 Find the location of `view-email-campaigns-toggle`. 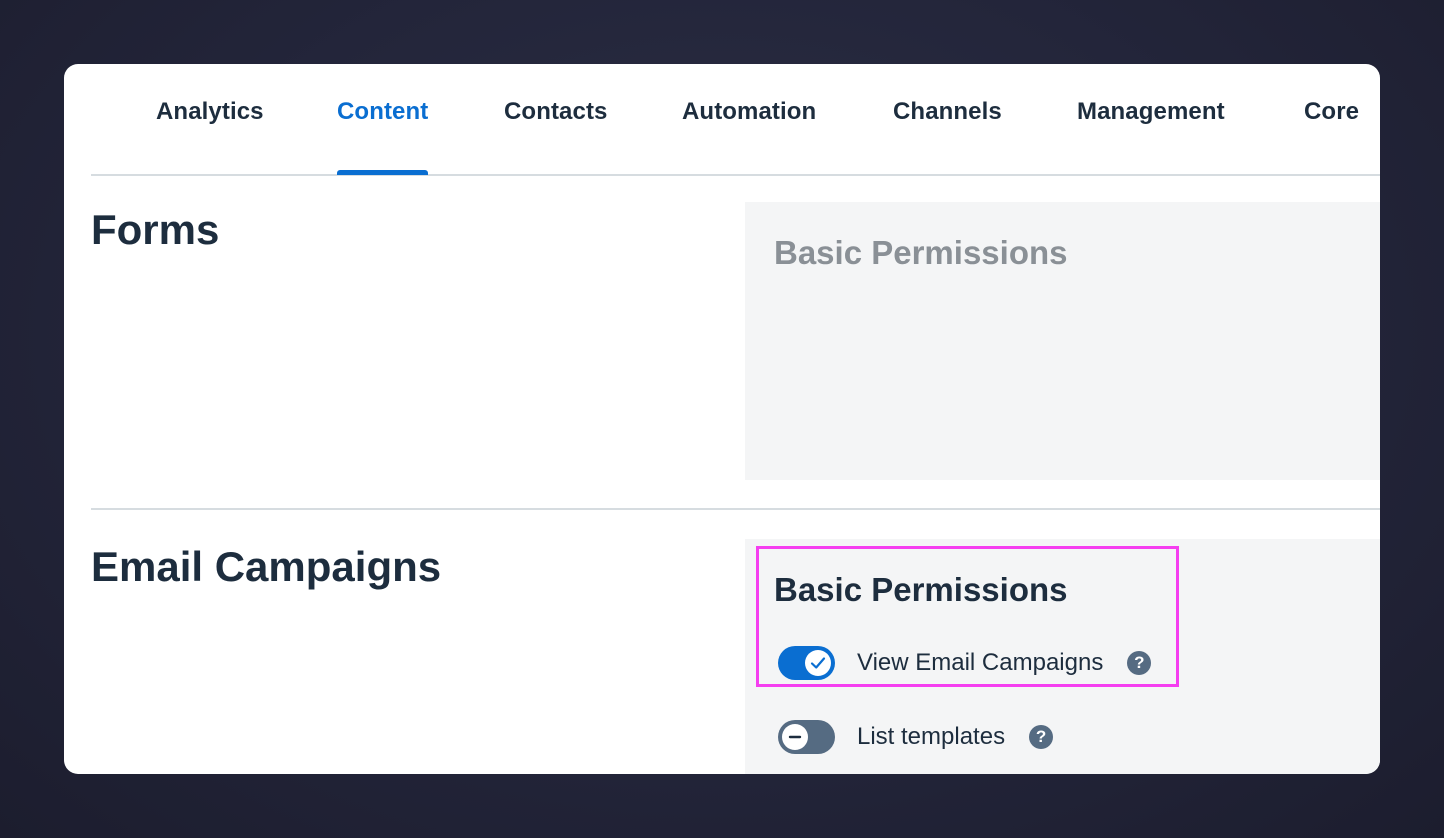

view-email-campaigns-toggle is located at coordinates (806, 663).